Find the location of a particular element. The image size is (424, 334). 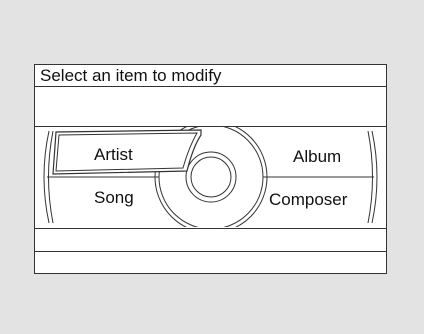

screen-prompt: Select an item to modify is located at coordinates (131, 75).